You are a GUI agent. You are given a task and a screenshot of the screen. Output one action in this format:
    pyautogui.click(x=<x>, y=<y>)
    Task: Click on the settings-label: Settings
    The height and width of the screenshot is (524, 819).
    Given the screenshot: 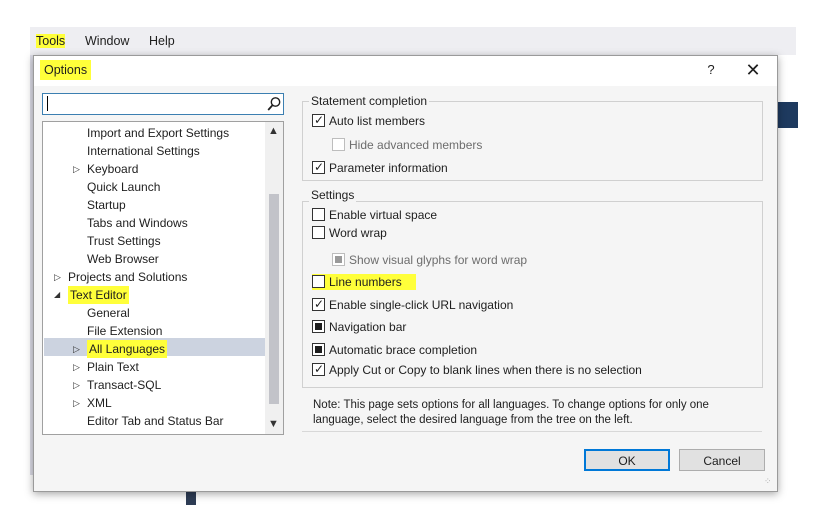 What is the action you would take?
    pyautogui.click(x=333, y=195)
    